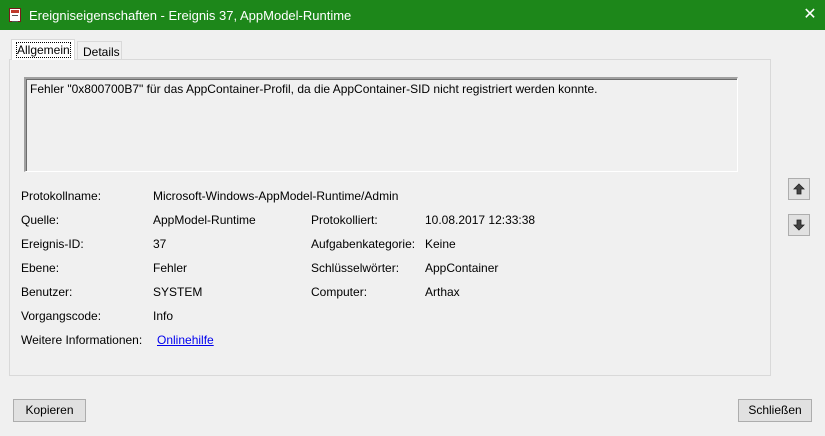 Image resolution: width=825 pixels, height=436 pixels. What do you see at coordinates (204, 220) in the screenshot?
I see `value-quelle: AppModel-Runtime` at bounding box center [204, 220].